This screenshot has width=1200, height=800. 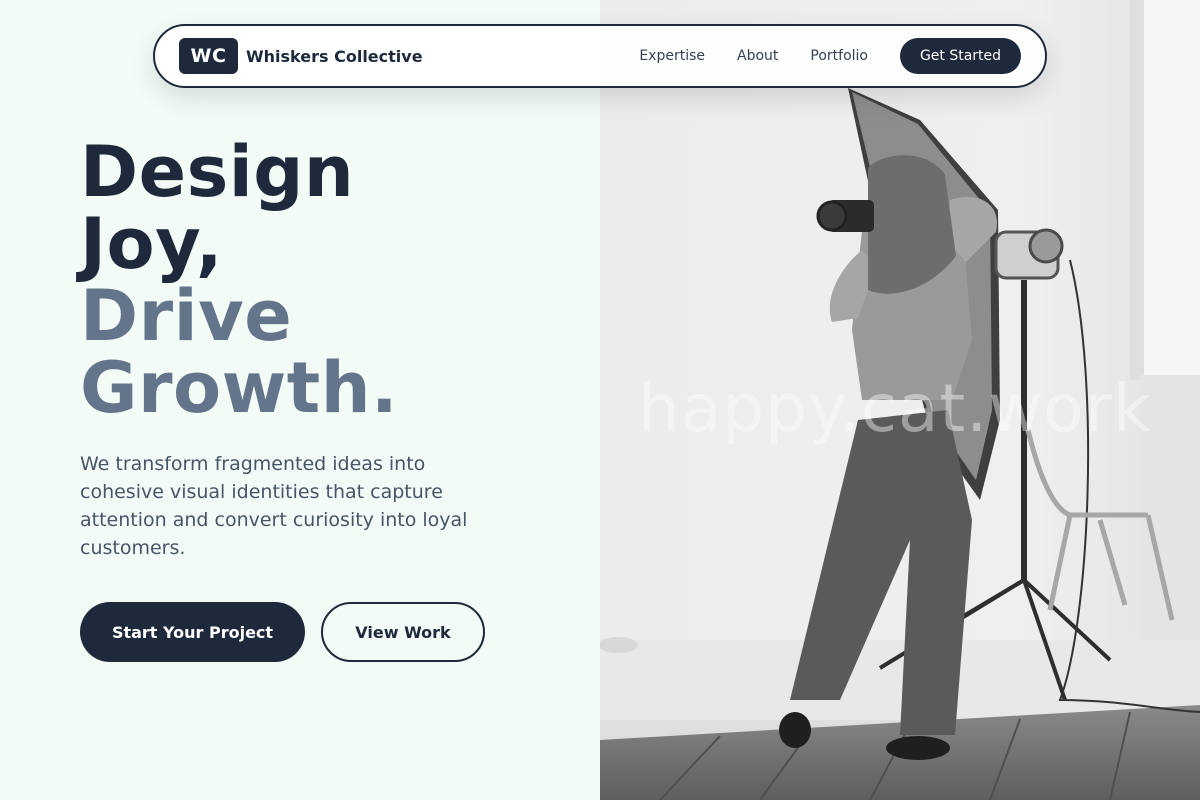 I want to click on headline-line-2: Joy,, so click(x=151, y=244).